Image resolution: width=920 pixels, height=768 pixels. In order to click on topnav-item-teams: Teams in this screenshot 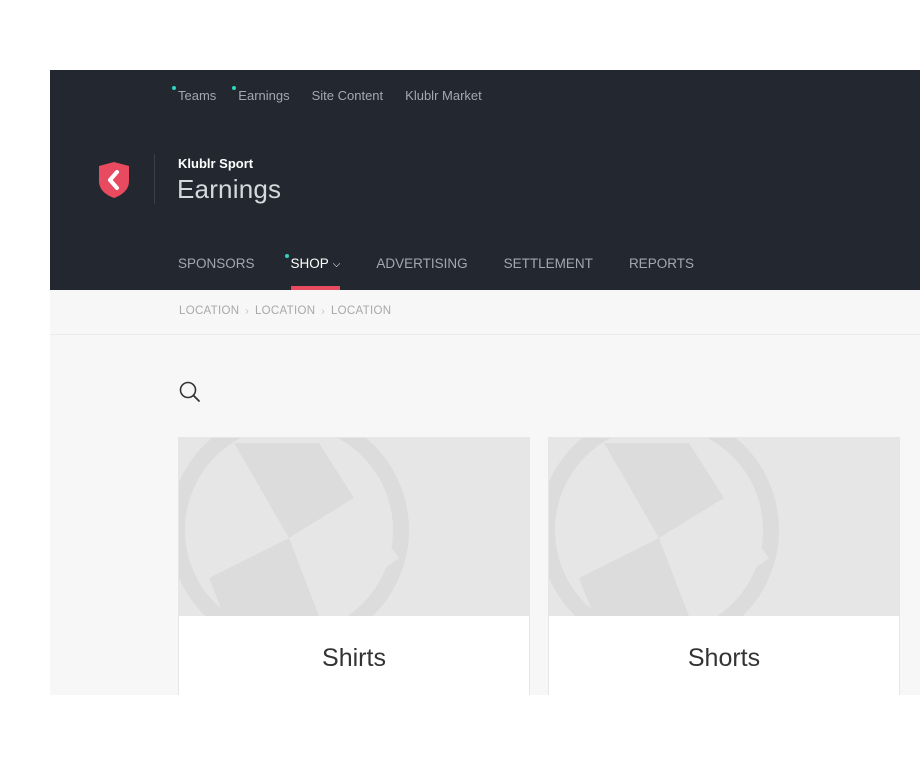, I will do `click(194, 94)`.